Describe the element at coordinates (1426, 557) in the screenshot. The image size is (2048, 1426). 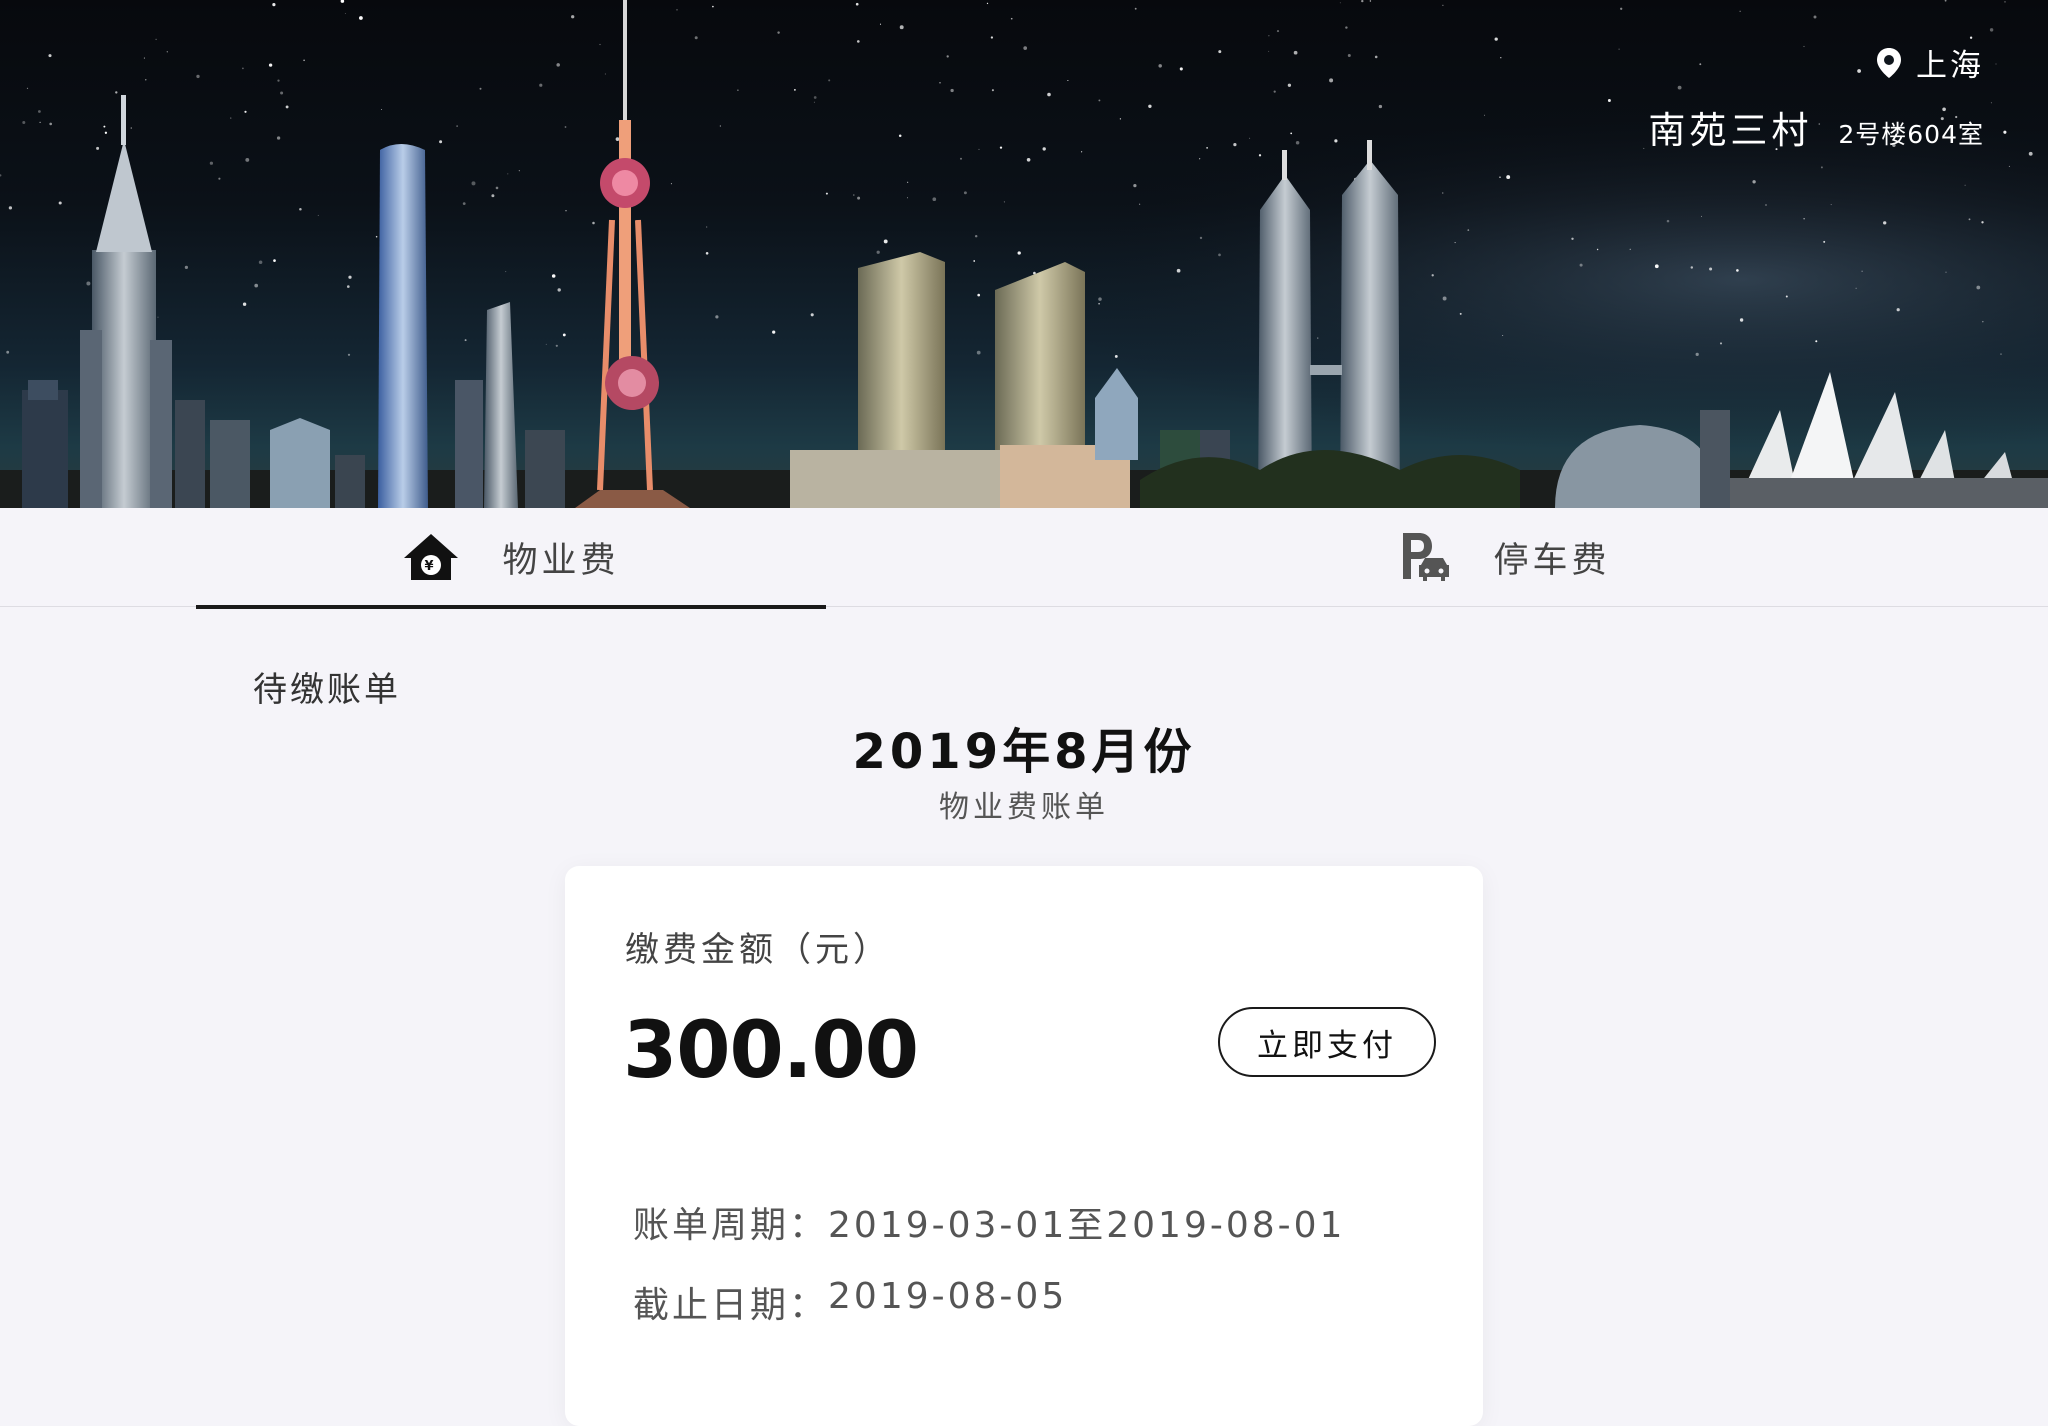
I see `parking-car-icon` at that location.